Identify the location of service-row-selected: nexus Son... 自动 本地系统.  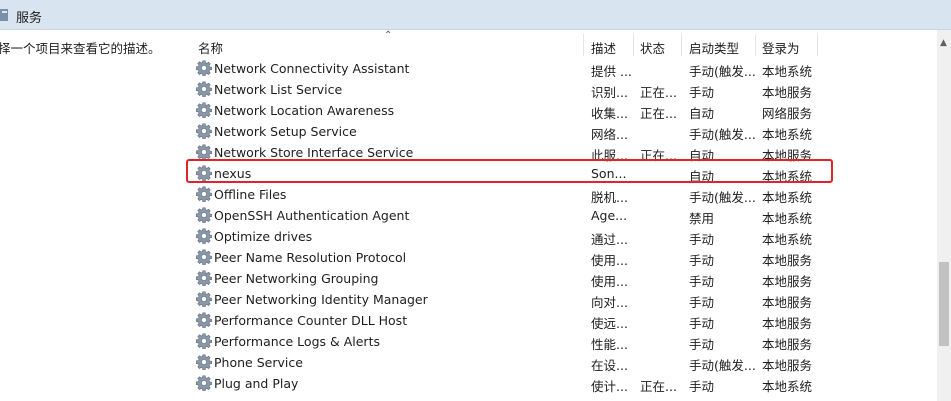
(561, 173).